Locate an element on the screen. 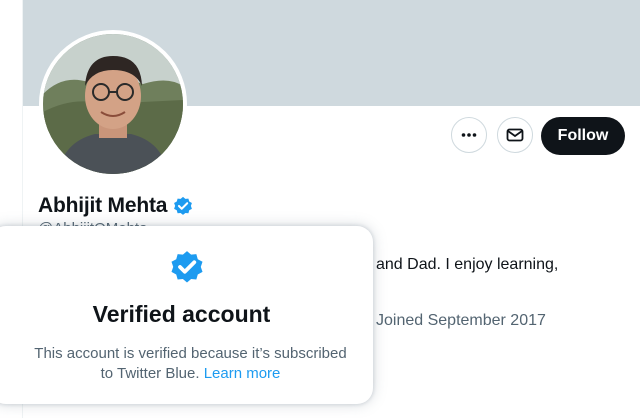 Image resolution: width=640 pixels, height=418 pixels. more-horizontal-icon is located at coordinates (469, 135).